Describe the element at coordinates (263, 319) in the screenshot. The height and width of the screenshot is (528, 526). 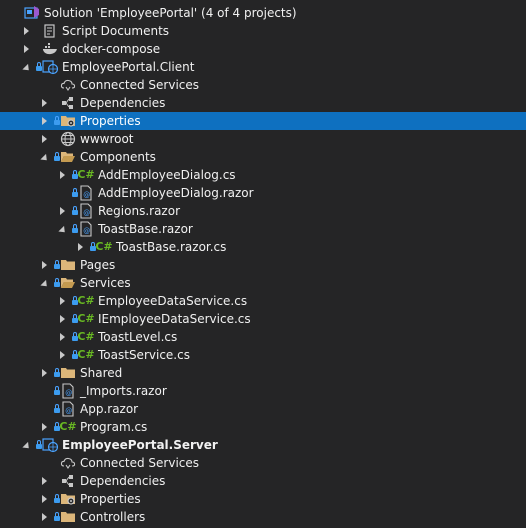
I see `tree-item-iemployeedataservice-cs: C# IEmployeeDataService.cs` at that location.